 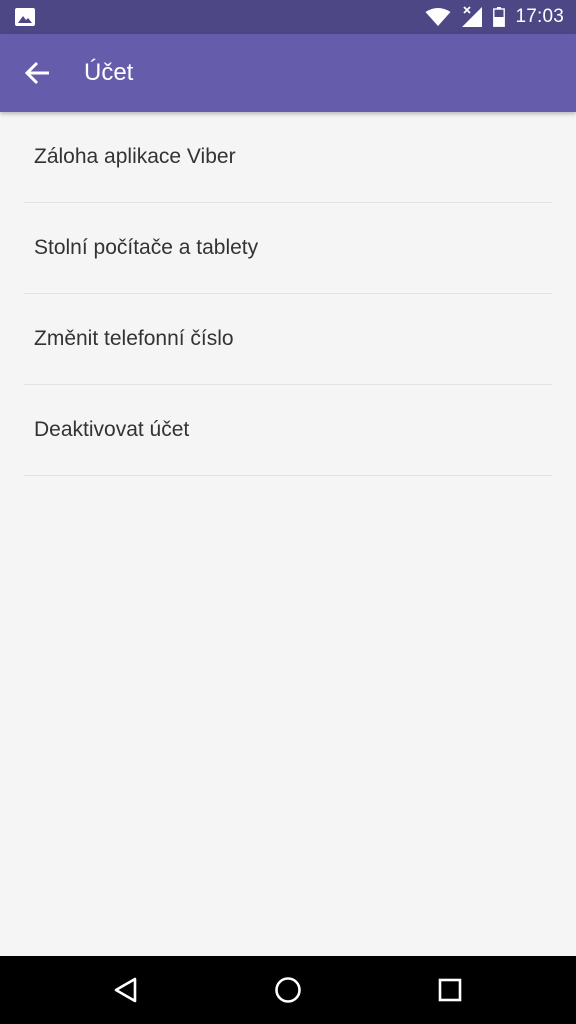 I want to click on nav-back-button, so click(x=126, y=990).